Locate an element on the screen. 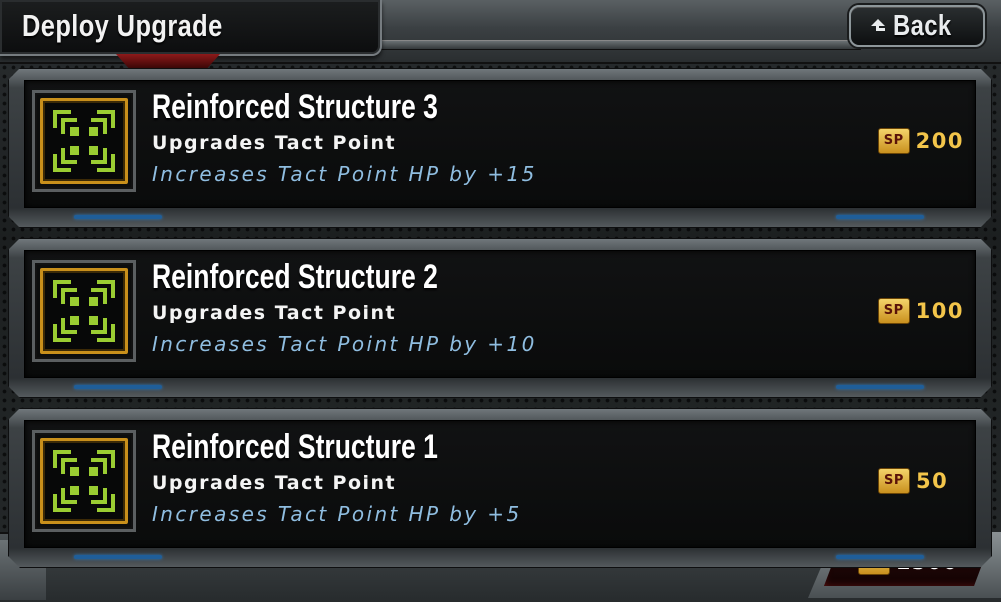  upgrade-cost-value: 50 is located at coordinates (932, 481).